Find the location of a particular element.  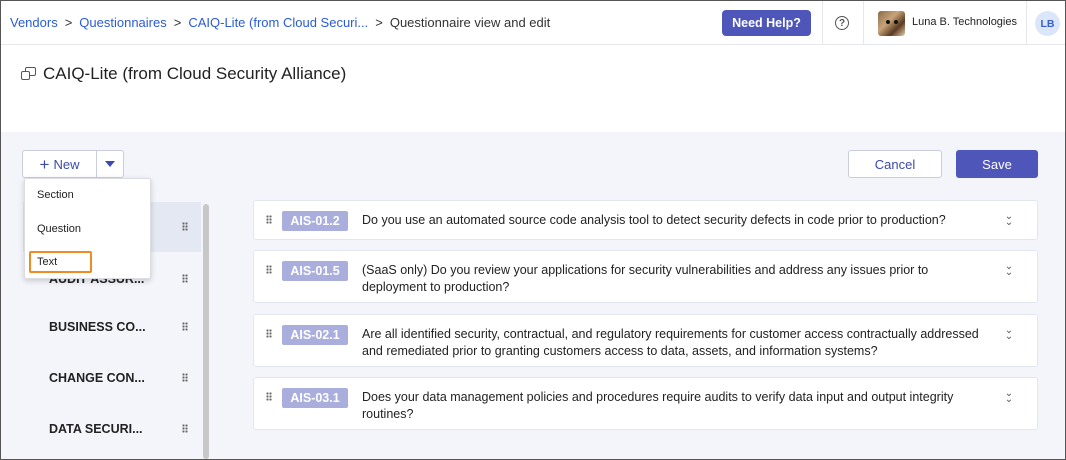

new-button-label: New is located at coordinates (66, 164).